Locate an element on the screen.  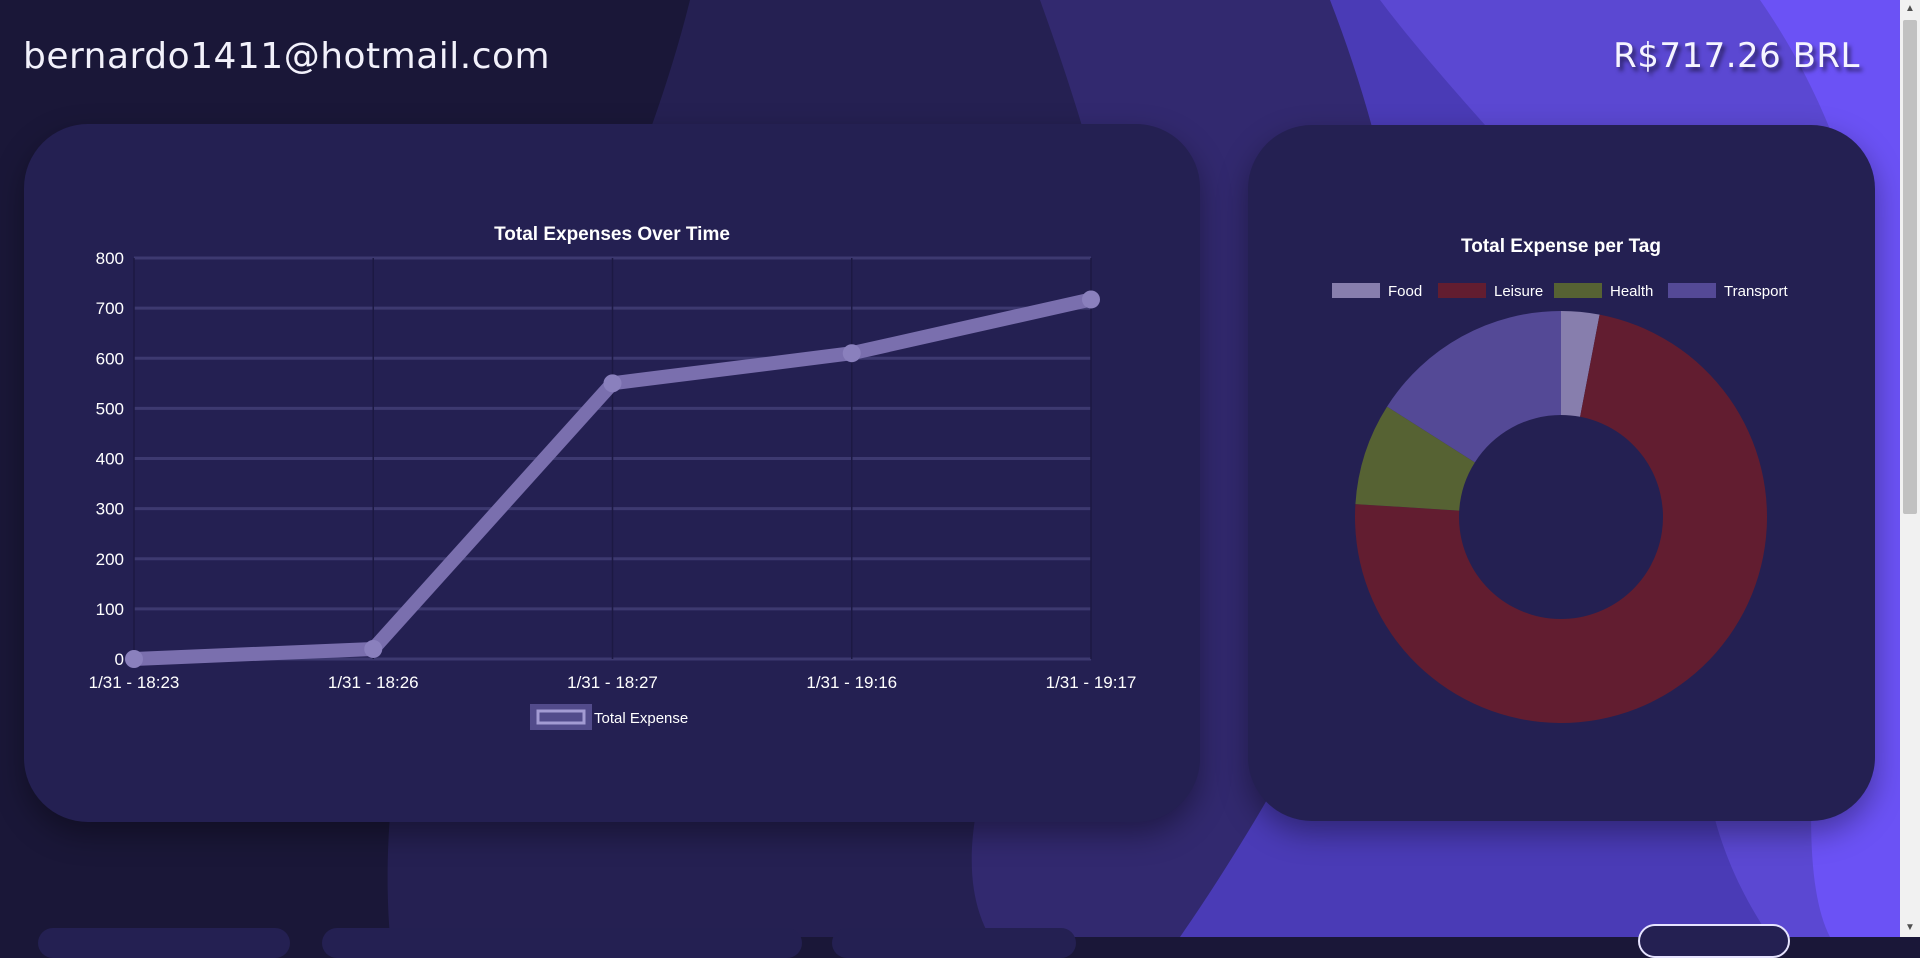
x-tick-label: 1/31 - 19:16 is located at coordinates (851, 682).